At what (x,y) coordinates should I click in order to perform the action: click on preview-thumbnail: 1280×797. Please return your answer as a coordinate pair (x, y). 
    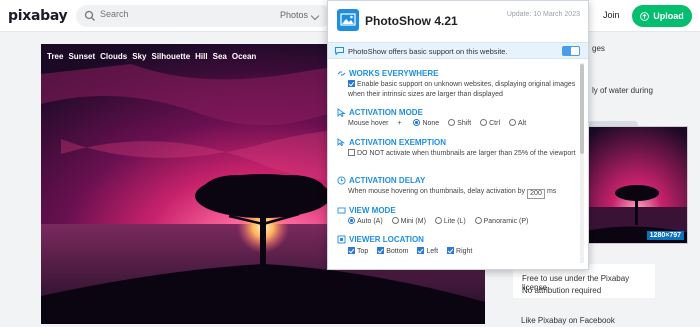
    Looking at the image, I should click on (636, 185).